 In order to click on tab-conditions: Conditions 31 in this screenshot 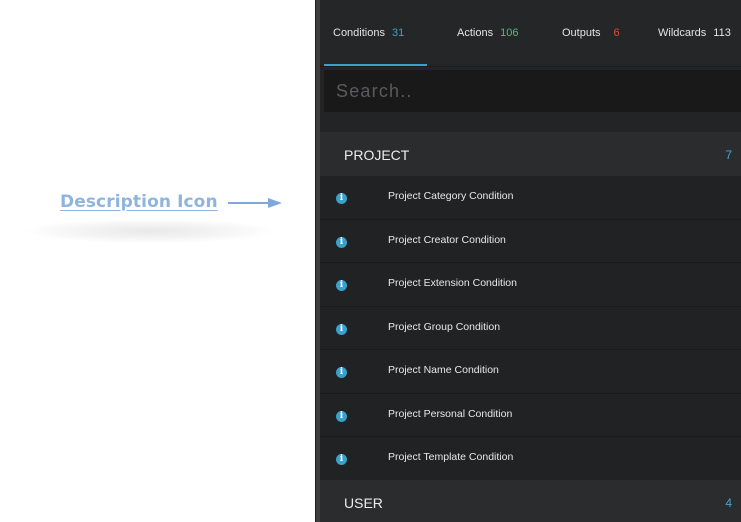, I will do `click(368, 33)`.